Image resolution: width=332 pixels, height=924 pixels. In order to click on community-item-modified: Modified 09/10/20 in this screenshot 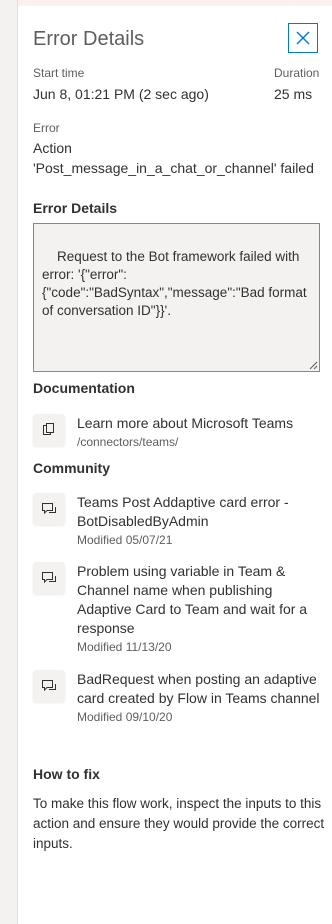, I will do `click(125, 717)`.